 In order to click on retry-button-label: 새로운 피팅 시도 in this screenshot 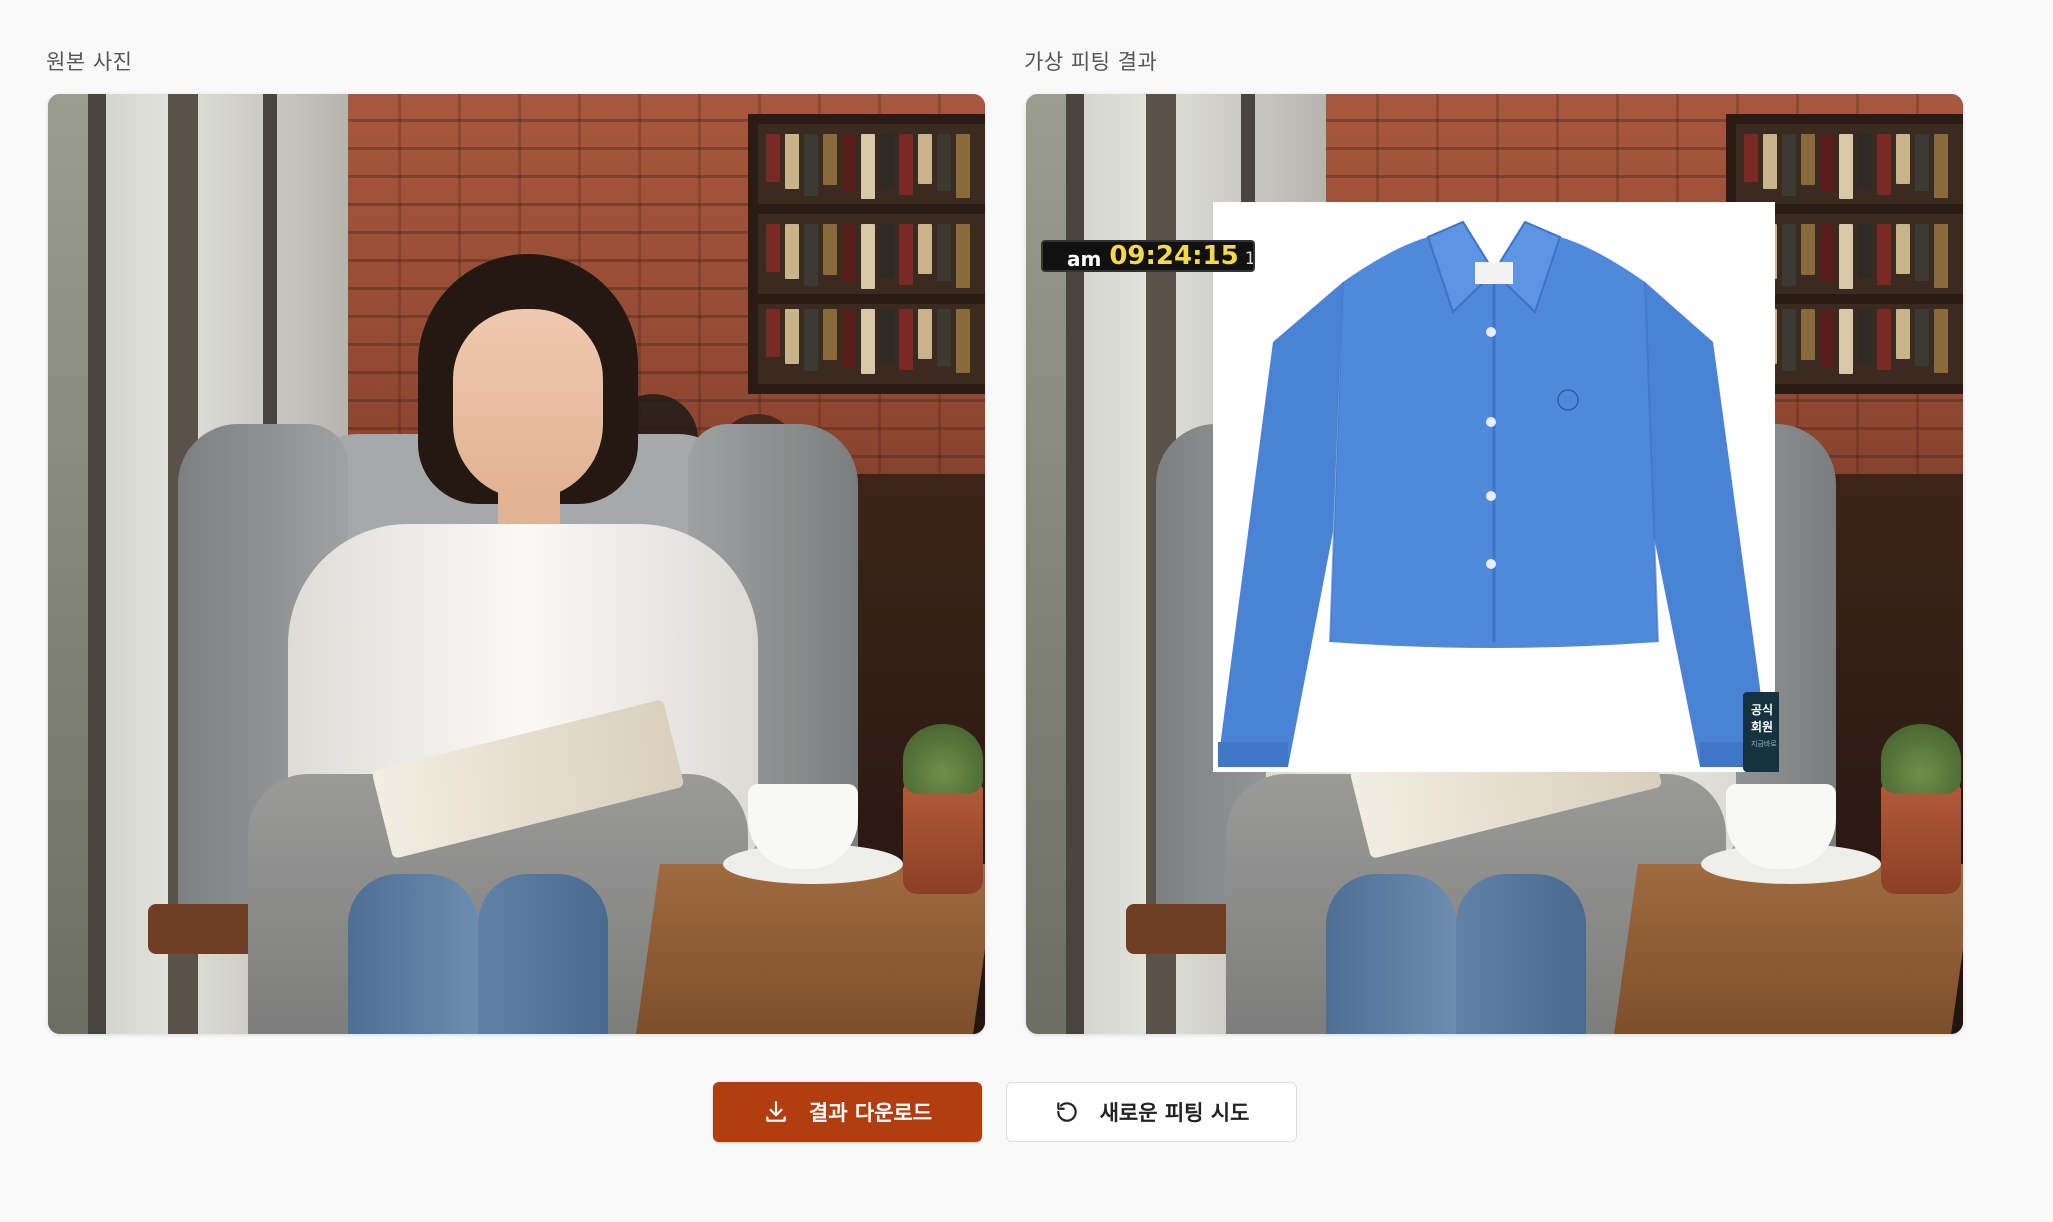, I will do `click(1174, 1113)`.